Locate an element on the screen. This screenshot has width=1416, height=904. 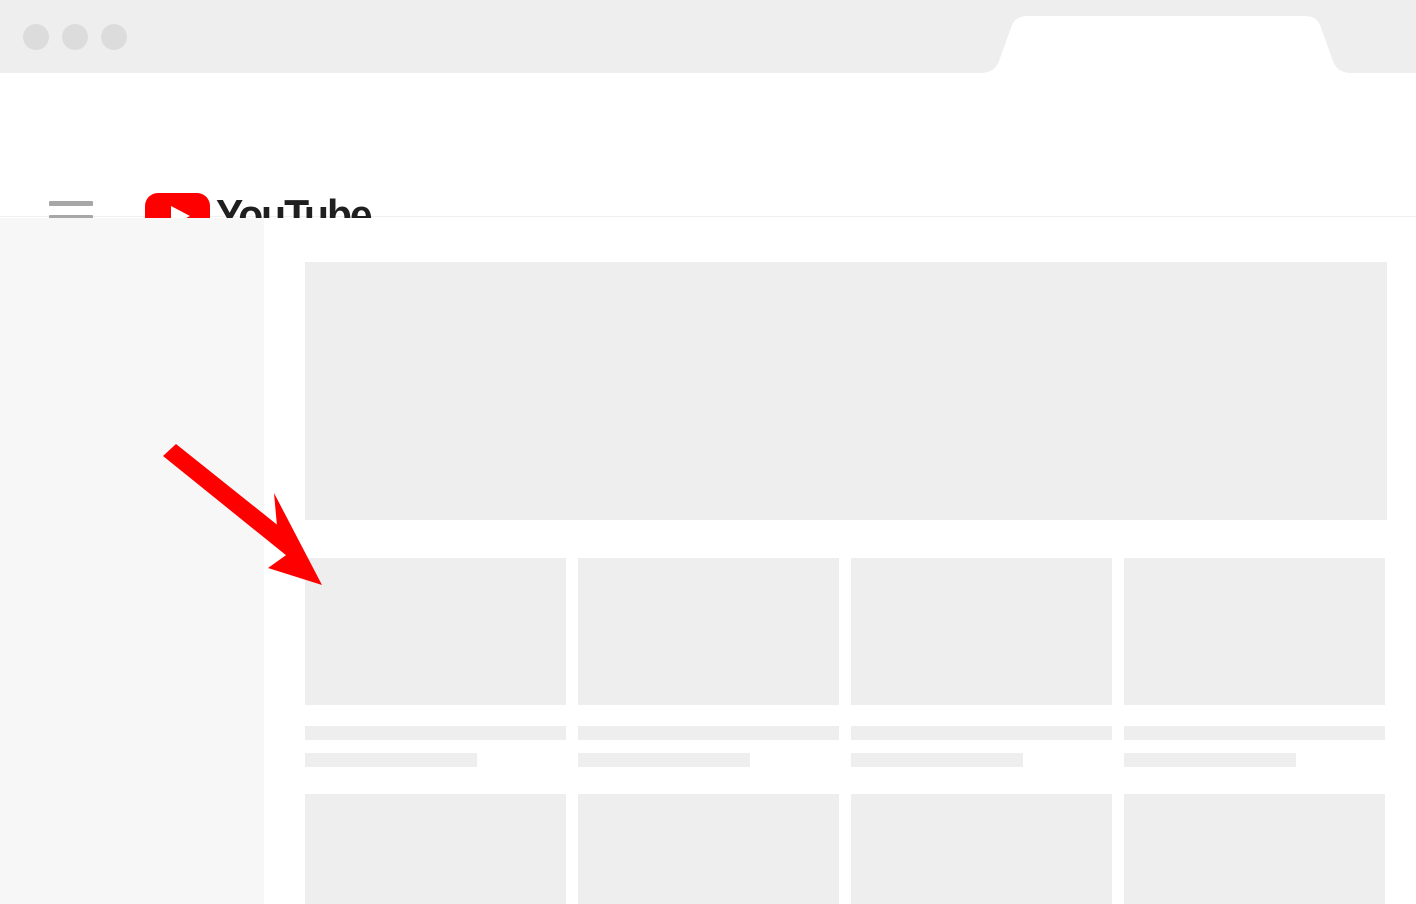
close-window-button is located at coordinates (36, 37).